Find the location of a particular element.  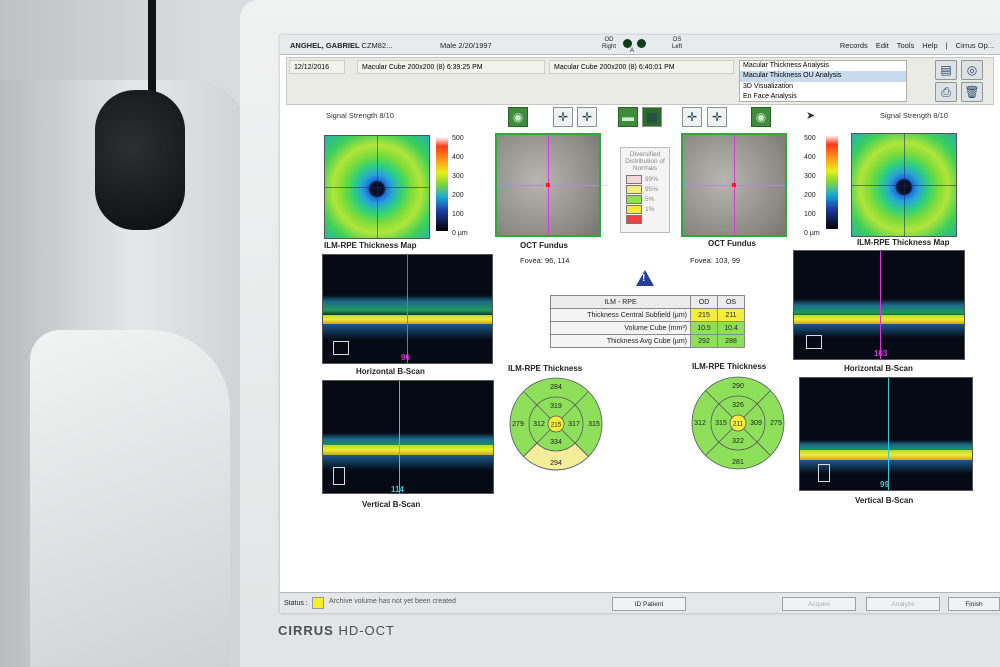

trash-icon: 🗑 is located at coordinates (972, 92).